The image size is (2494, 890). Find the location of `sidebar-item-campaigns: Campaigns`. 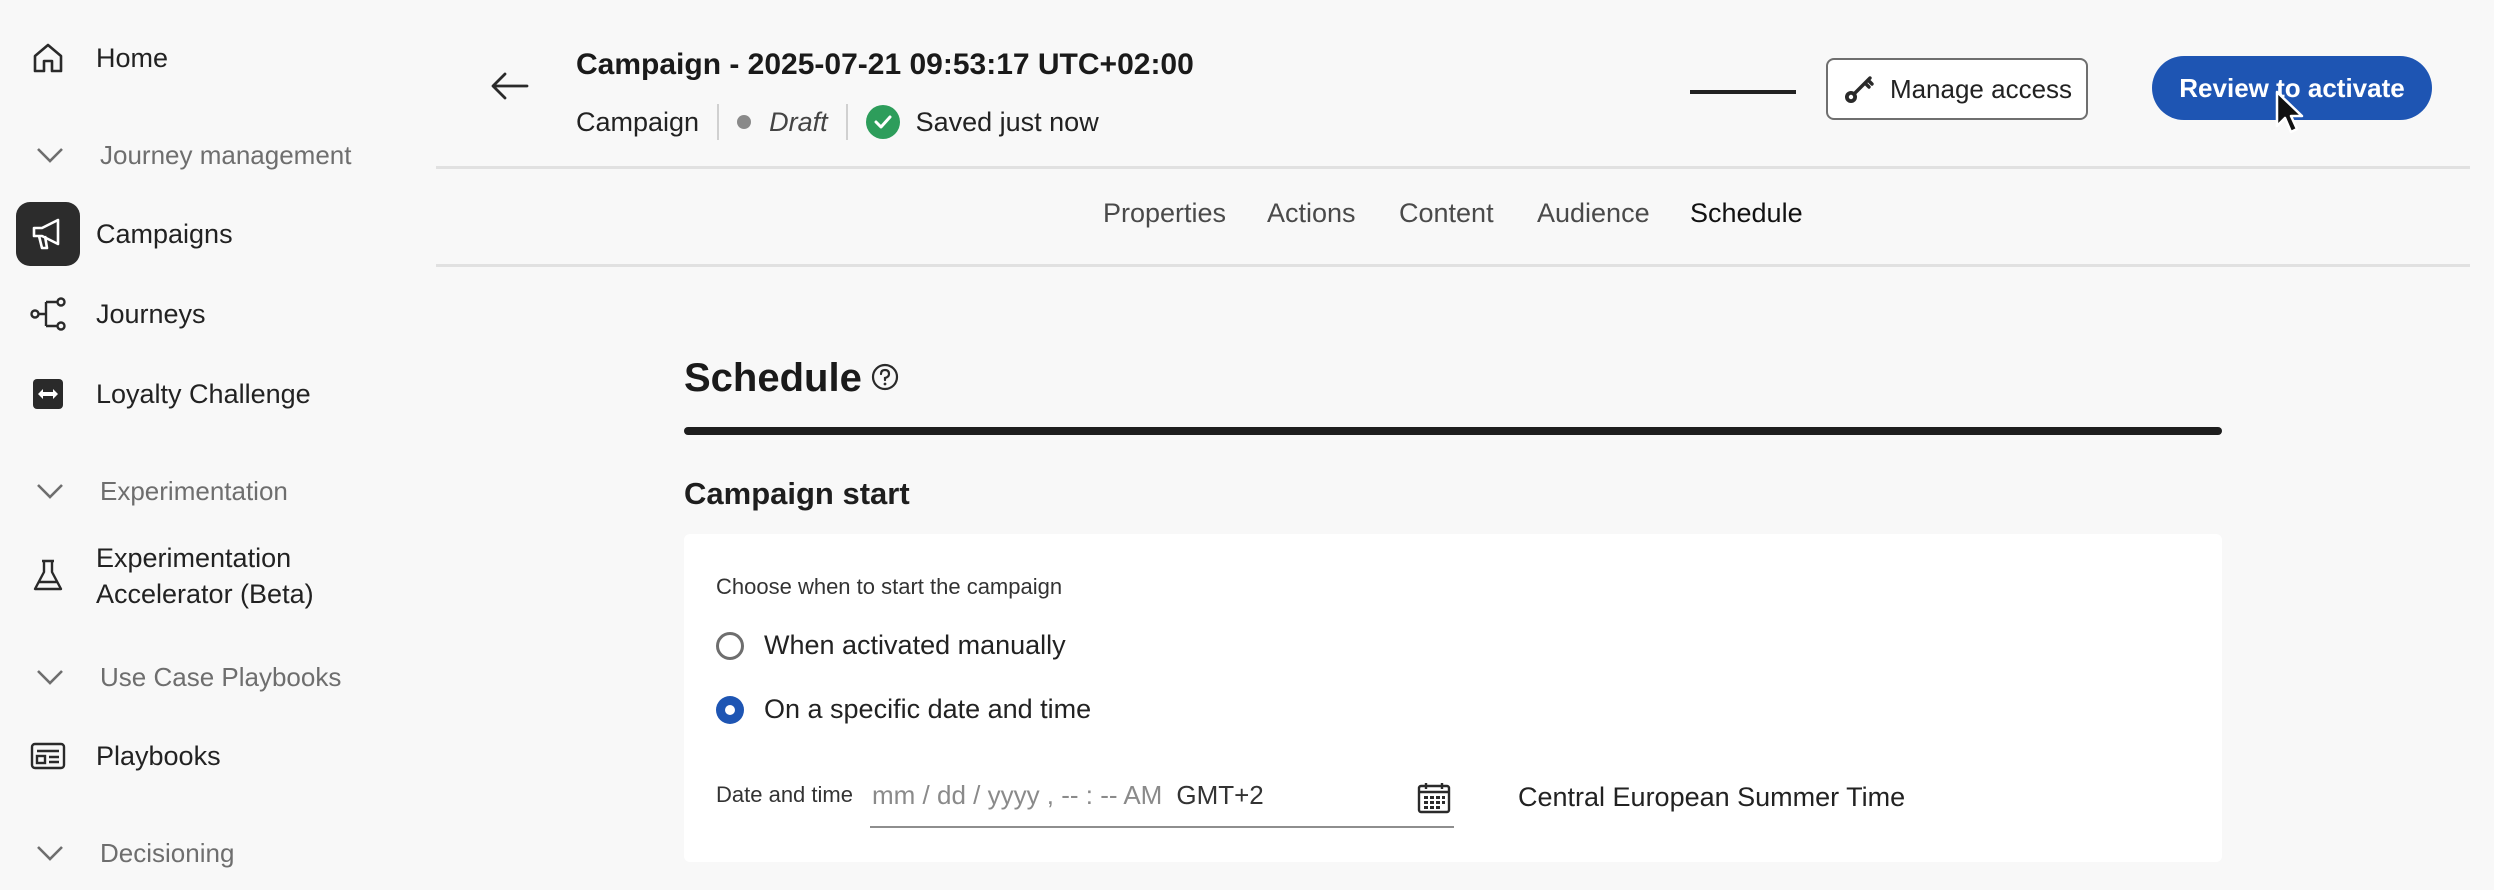

sidebar-item-campaigns: Campaigns is located at coordinates (124, 234).